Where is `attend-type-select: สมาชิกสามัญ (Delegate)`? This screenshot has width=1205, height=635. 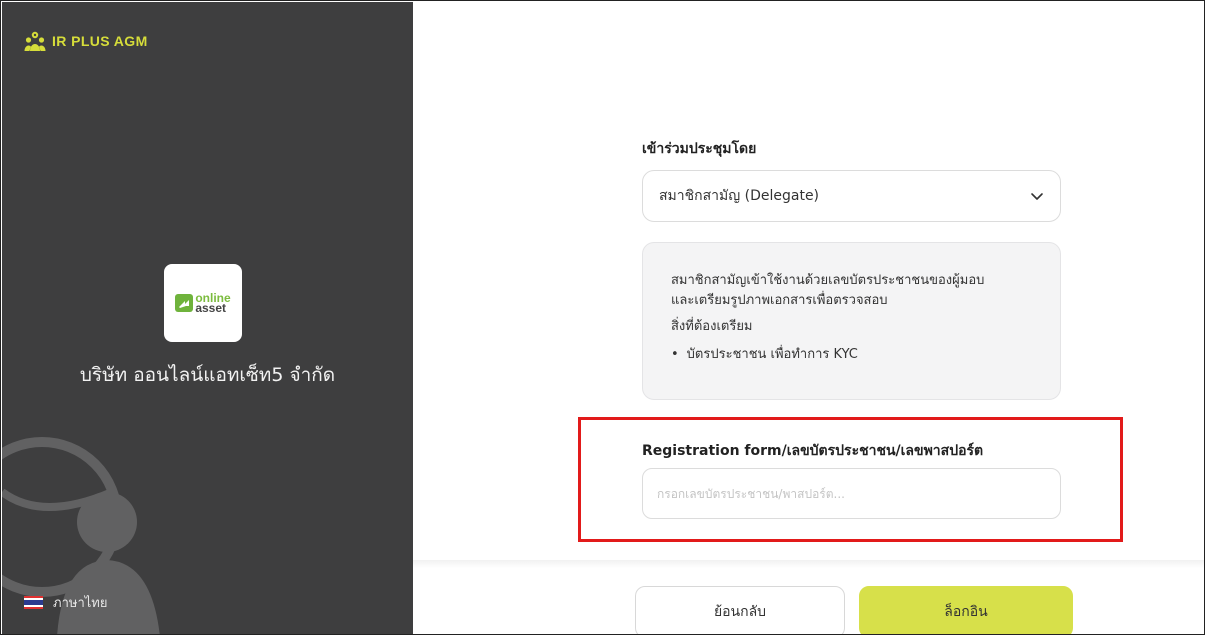 attend-type-select: สมาชิกสามัญ (Delegate) is located at coordinates (851, 196).